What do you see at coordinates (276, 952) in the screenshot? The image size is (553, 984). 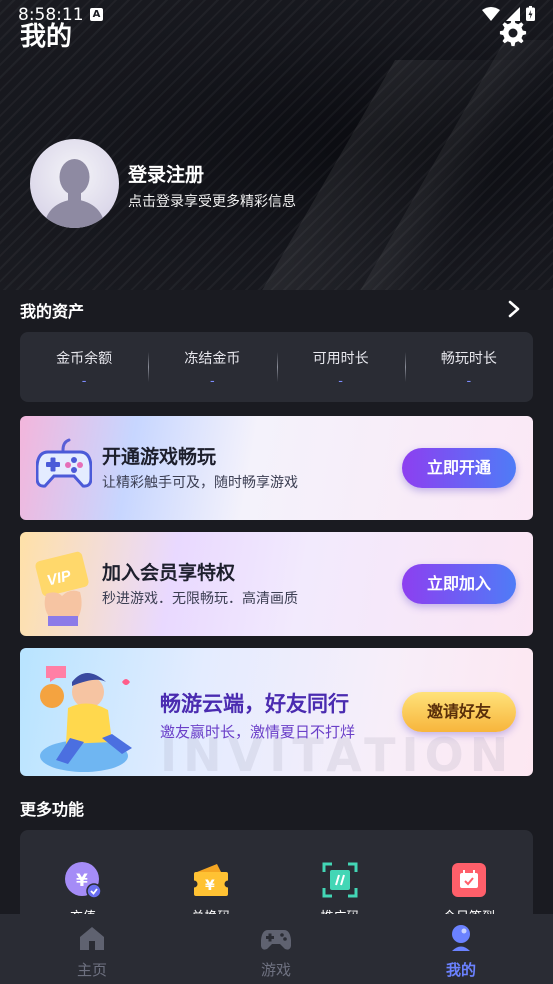 I see `tab-games: 游戏` at bounding box center [276, 952].